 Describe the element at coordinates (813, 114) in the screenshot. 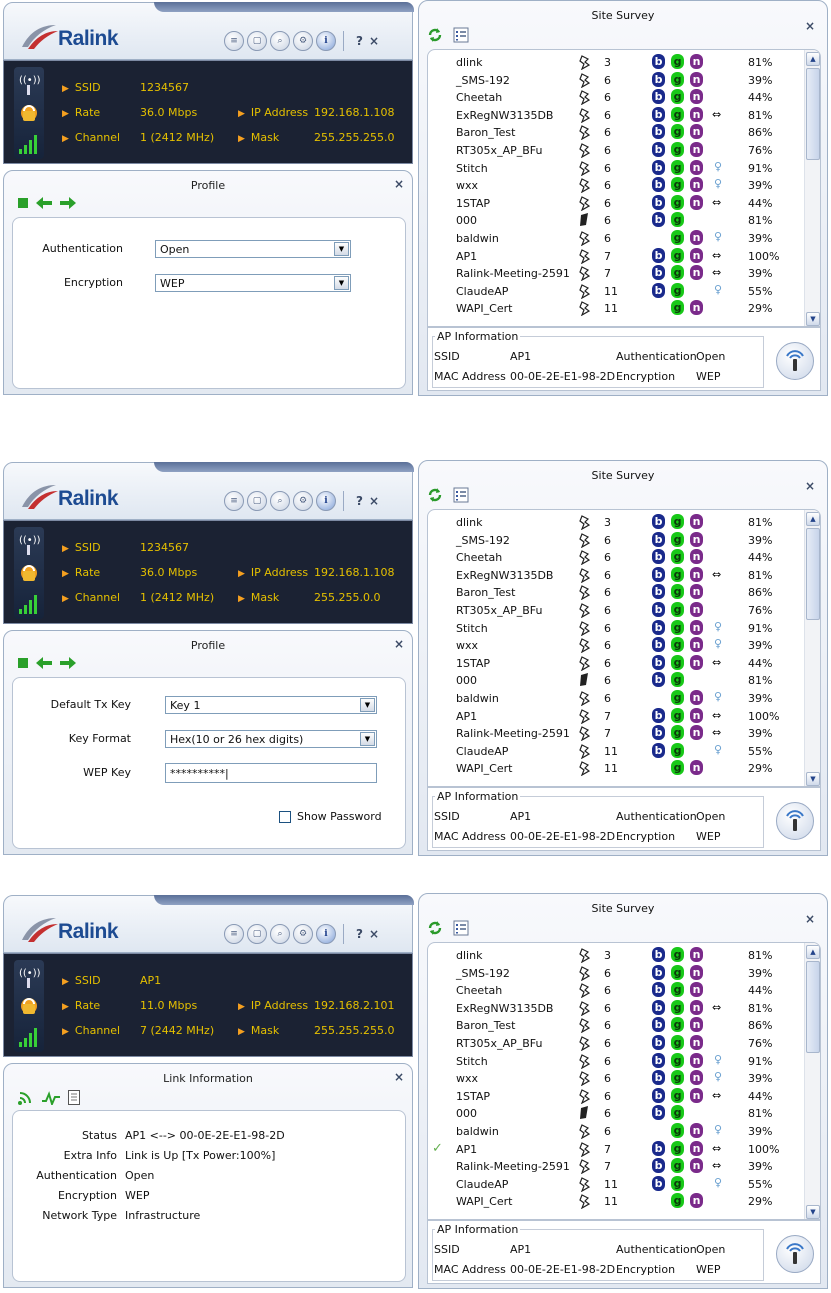

I see `scroll-thumb` at that location.